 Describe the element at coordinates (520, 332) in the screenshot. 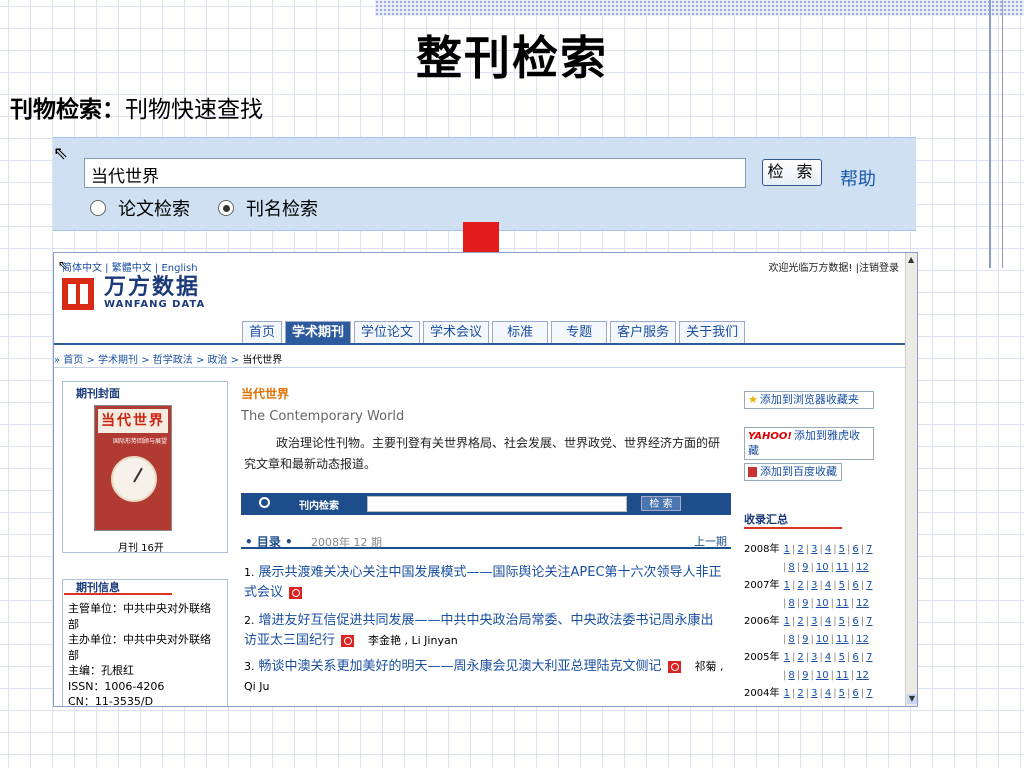

I see `nav-tab-standards: 标准` at that location.